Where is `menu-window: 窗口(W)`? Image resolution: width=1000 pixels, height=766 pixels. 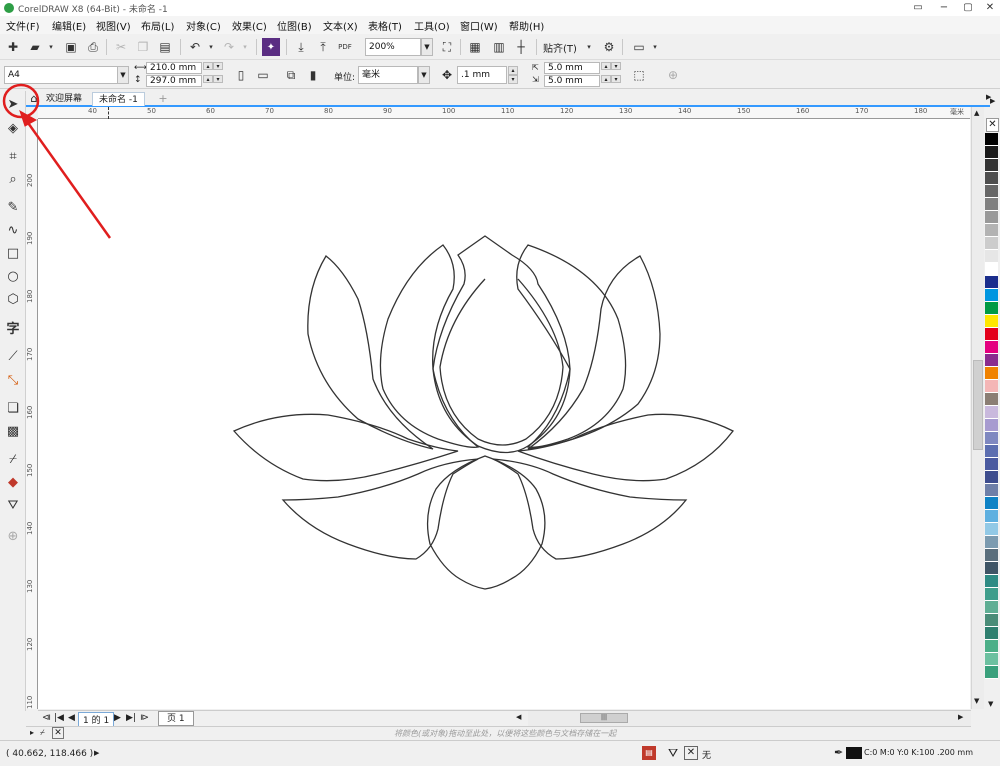 menu-window: 窗口(W) is located at coordinates (479, 25).